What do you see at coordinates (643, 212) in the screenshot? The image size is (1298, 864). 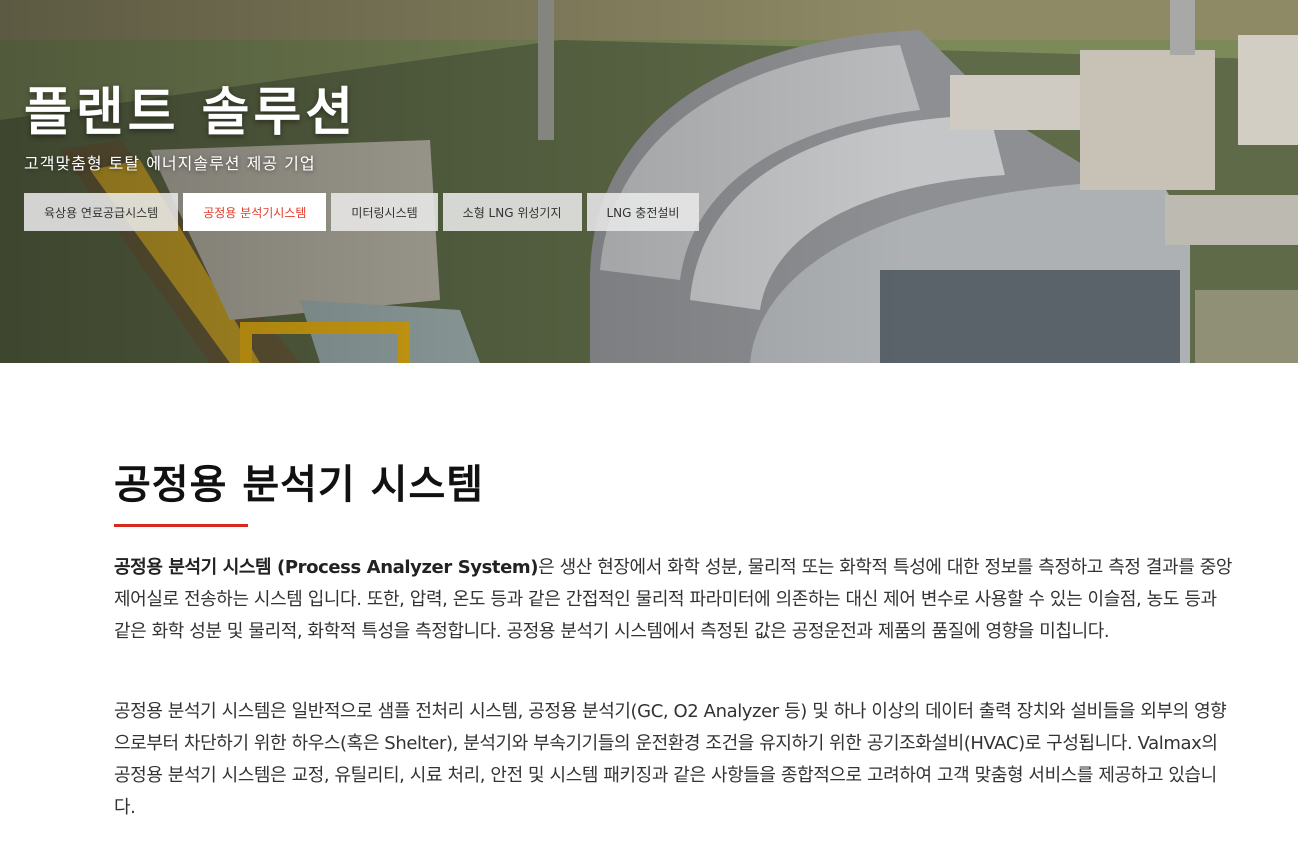 I see `tab-lng-fueling: LNG 충전설비` at bounding box center [643, 212].